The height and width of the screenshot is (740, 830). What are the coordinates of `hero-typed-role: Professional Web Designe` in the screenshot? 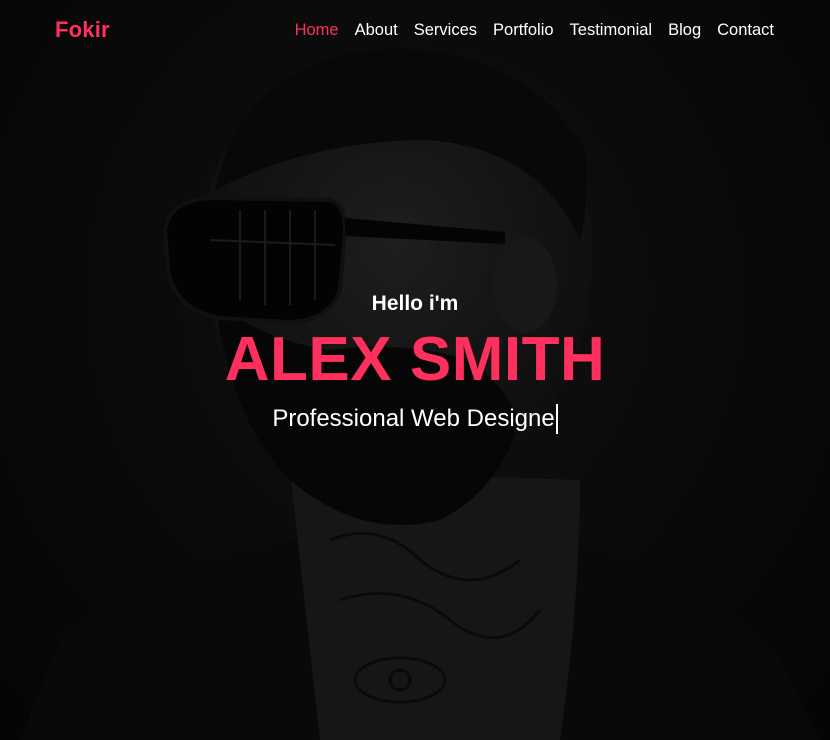 It's located at (413, 418).